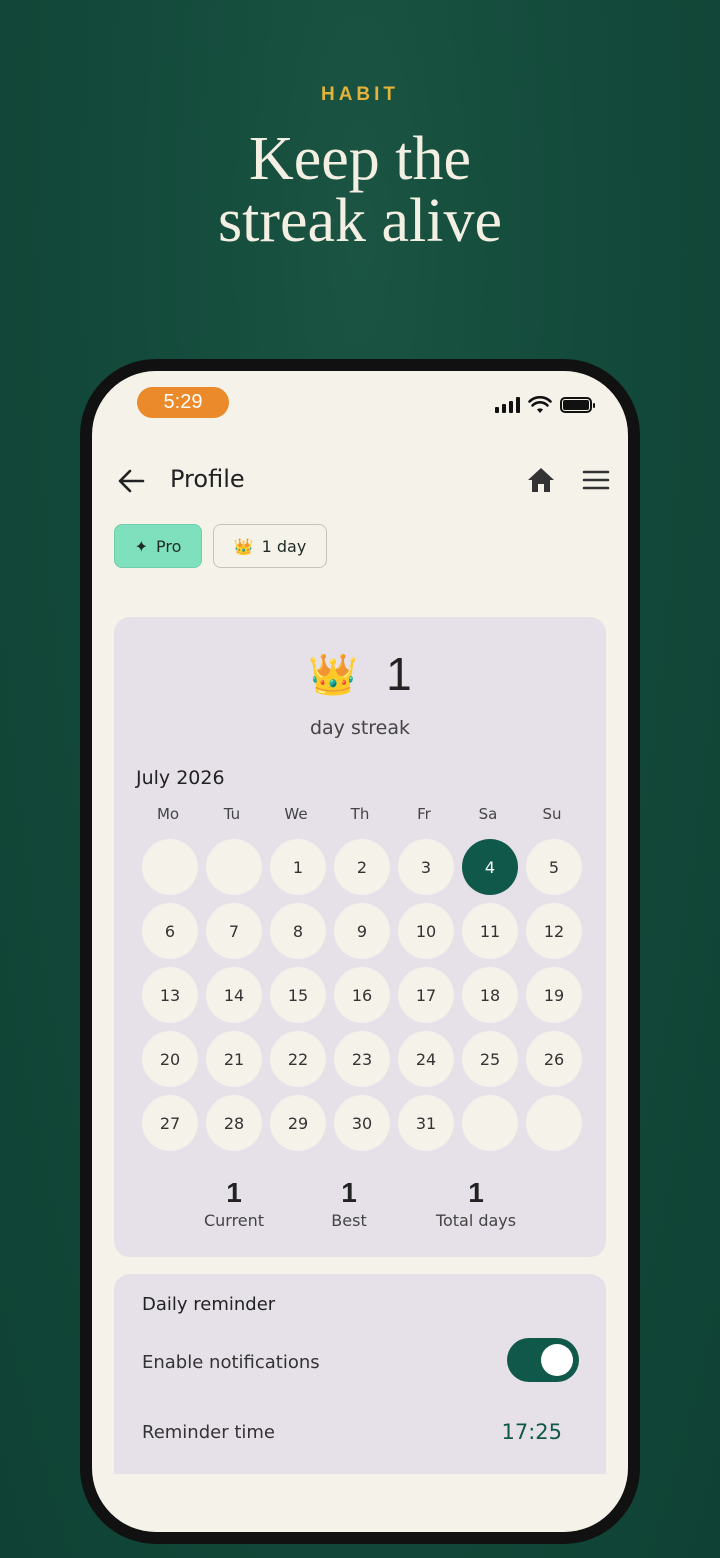  What do you see at coordinates (362, 1059) in the screenshot?
I see `calendar-day: 23` at bounding box center [362, 1059].